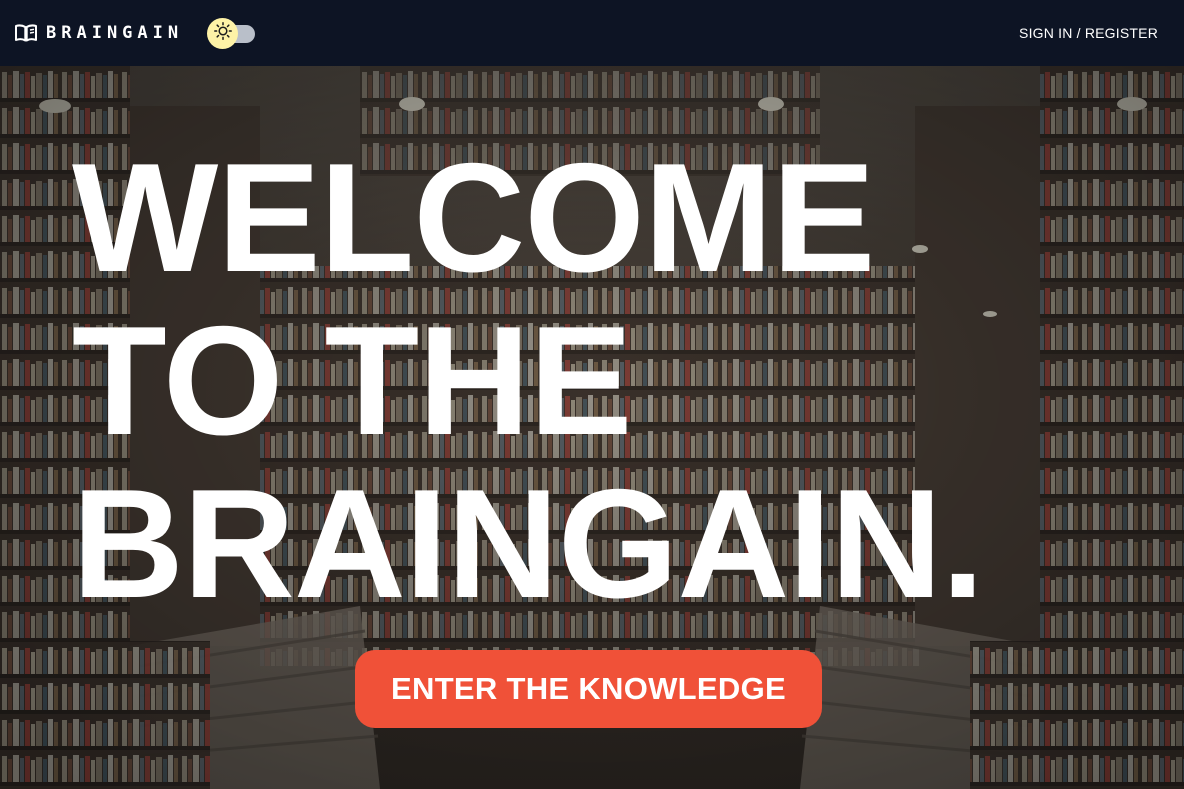  Describe the element at coordinates (115, 33) in the screenshot. I see `brand-name: BRAINGAIN` at that location.